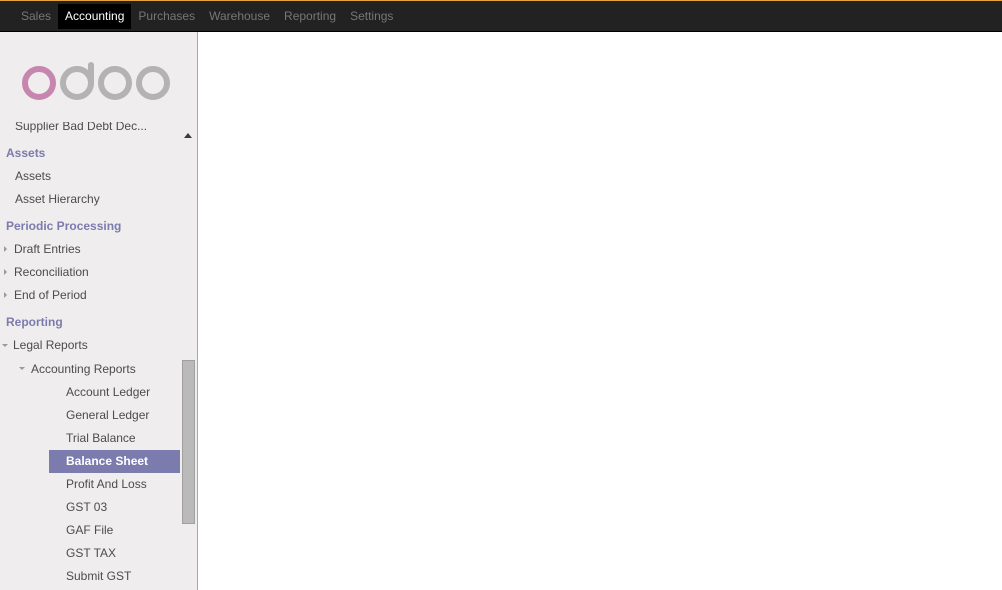 The height and width of the screenshot is (590, 1002). I want to click on sidebar-item-gst-tax: GST TAX, so click(90, 553).